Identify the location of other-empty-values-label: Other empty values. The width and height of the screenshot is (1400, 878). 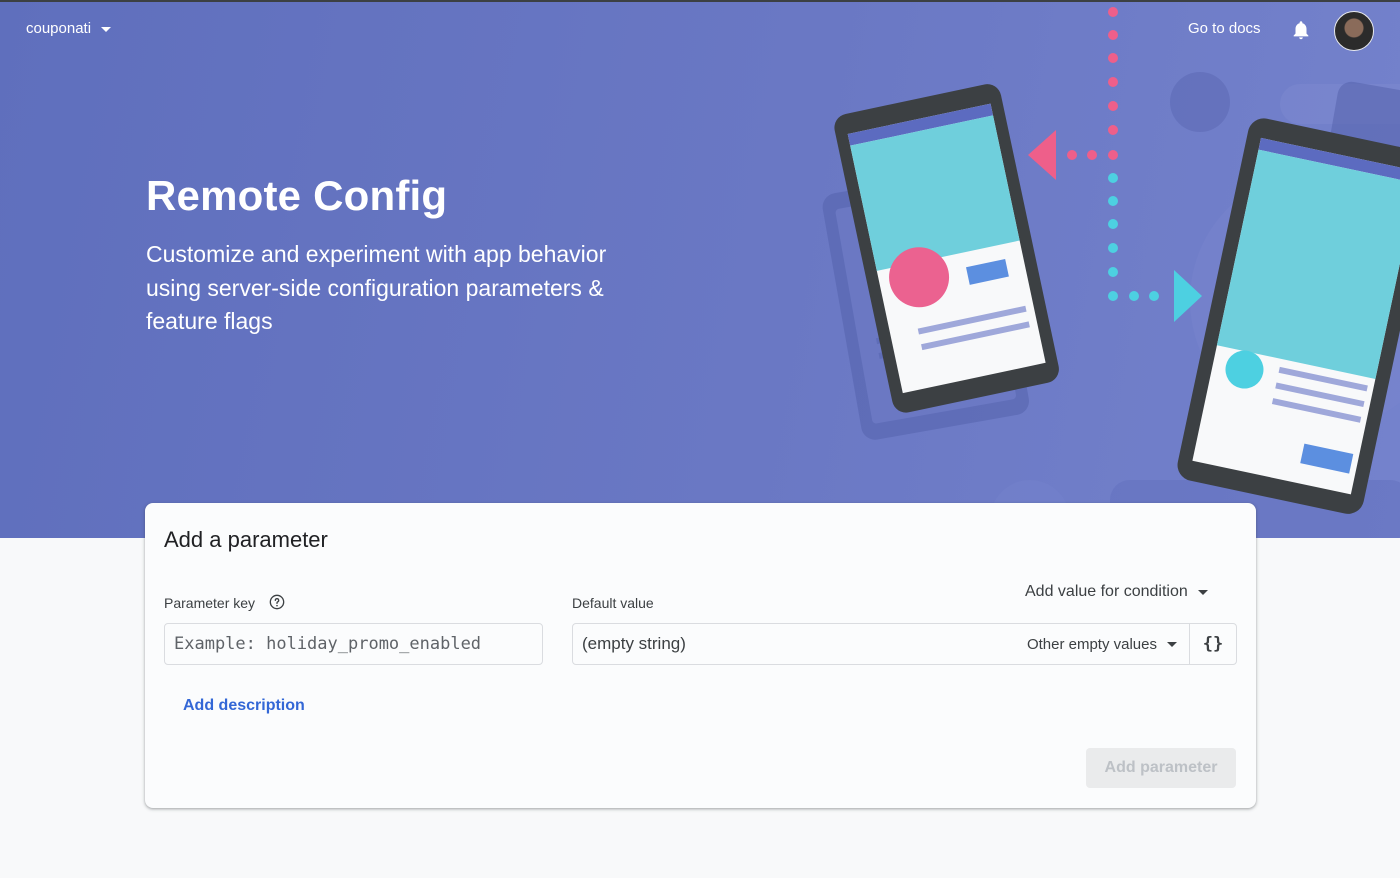
(1091, 644).